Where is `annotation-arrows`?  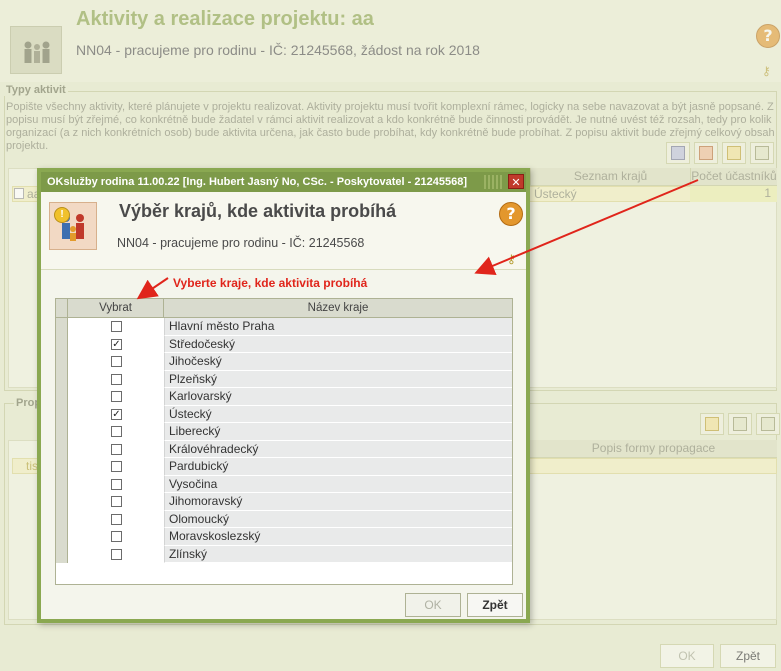 annotation-arrows is located at coordinates (417, 239).